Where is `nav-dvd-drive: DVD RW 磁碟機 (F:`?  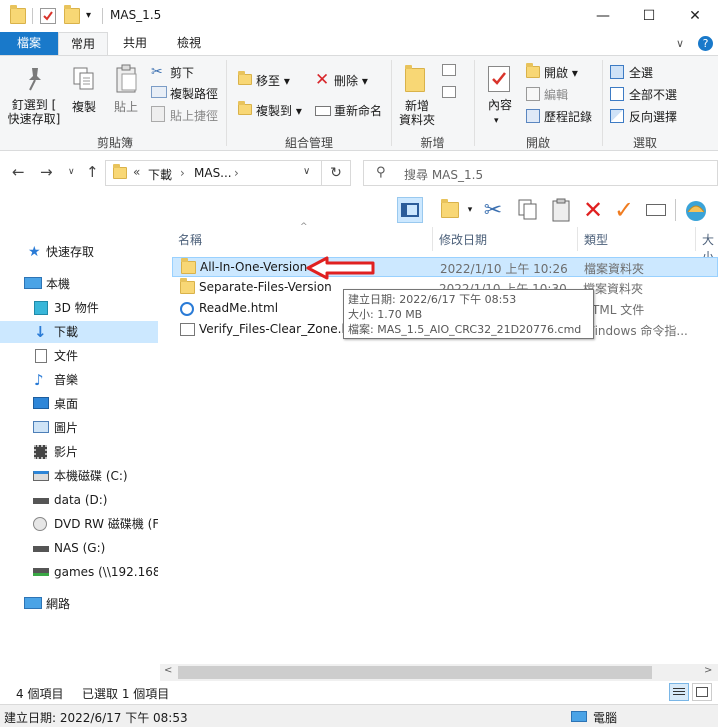 nav-dvd-drive: DVD RW 磁碟機 (F: is located at coordinates (79, 524).